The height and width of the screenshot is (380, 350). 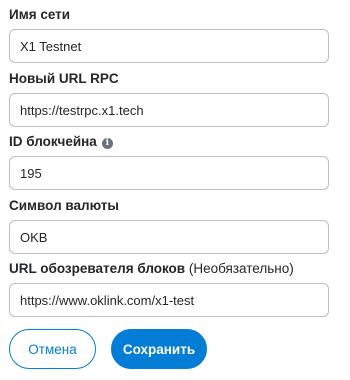 I want to click on explorer-url-label-row: URL обозревателя блоков (Необязательно), so click(x=151, y=269).